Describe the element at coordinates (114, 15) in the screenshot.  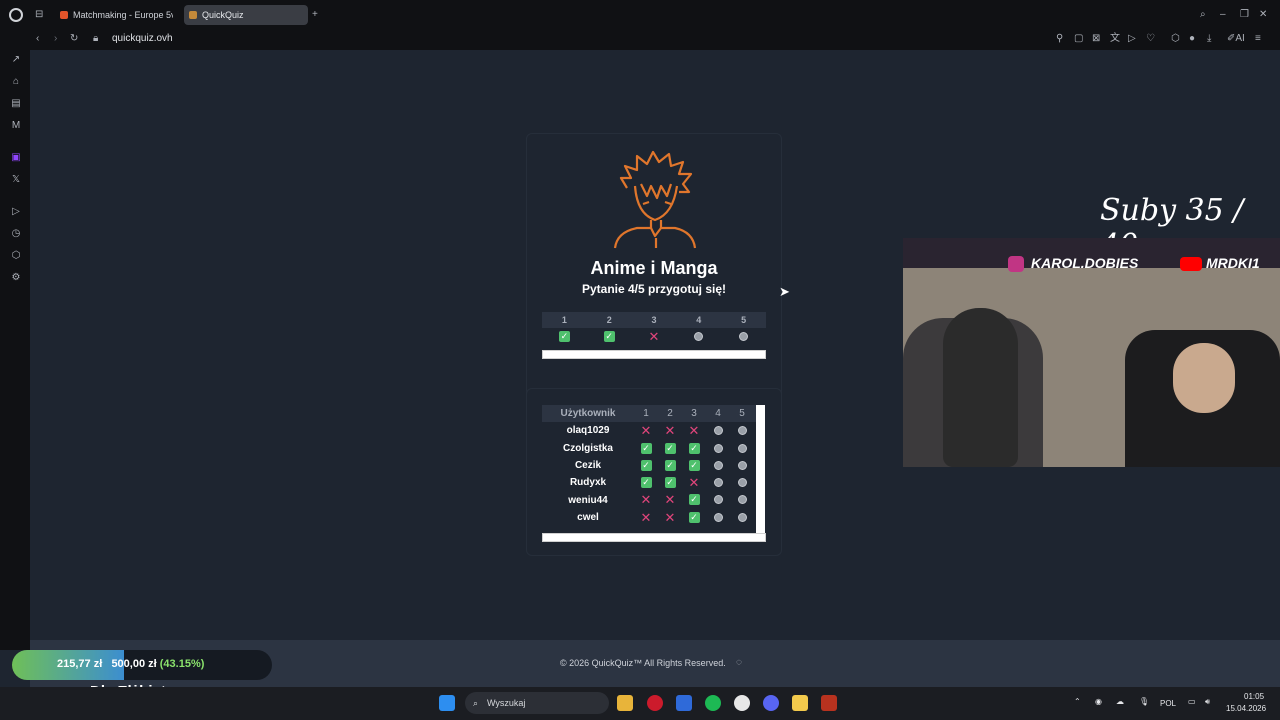
I see `tab-matchmaking: Matchmaking - Europe 5v5` at that location.